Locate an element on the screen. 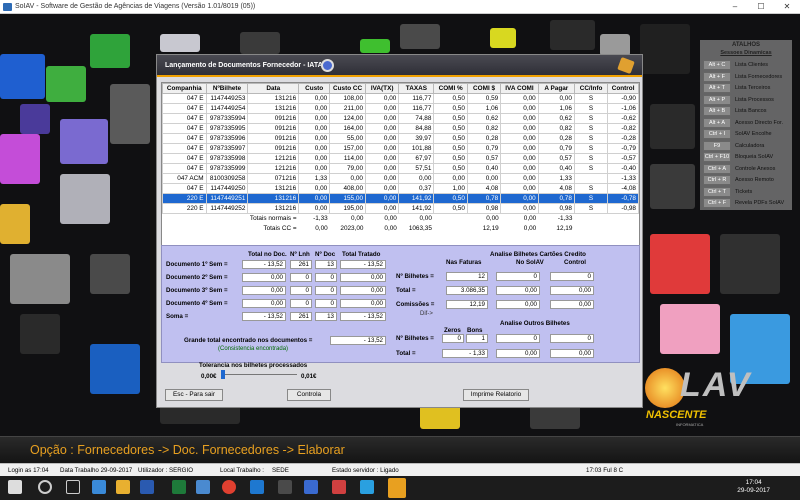 This screenshot has width=800, height=500. cards-bilhetes-faturas: 12 is located at coordinates (467, 276).